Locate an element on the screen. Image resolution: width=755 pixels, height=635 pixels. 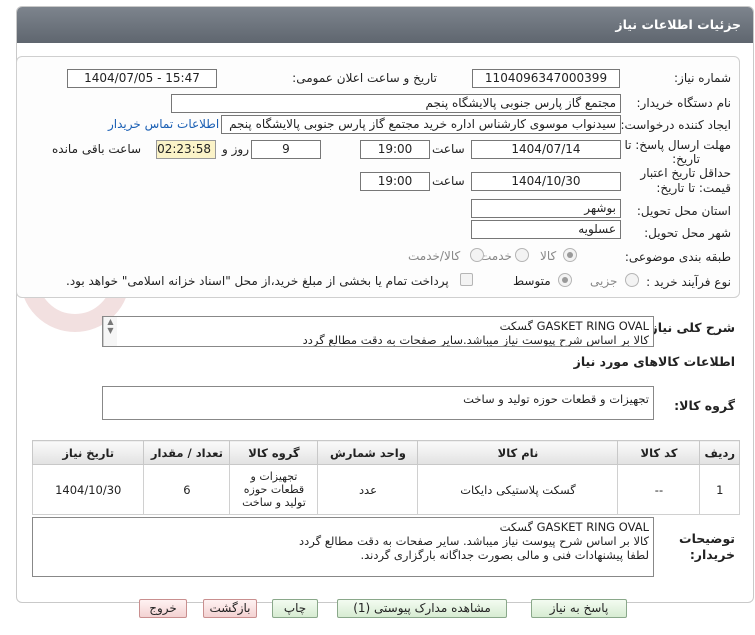
col-date: تاریخ نیاز is located at coordinates (88, 452).